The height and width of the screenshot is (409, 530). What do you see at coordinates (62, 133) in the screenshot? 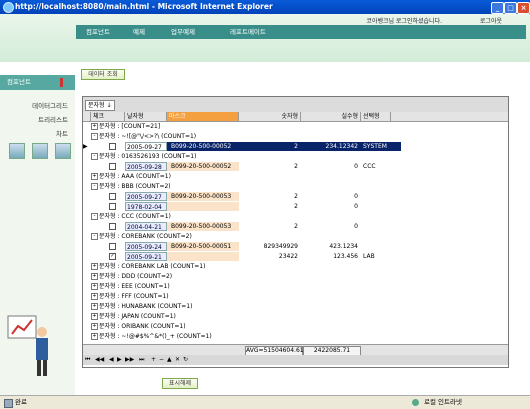
I see `sidebar-item-chart: 차트` at bounding box center [62, 133].